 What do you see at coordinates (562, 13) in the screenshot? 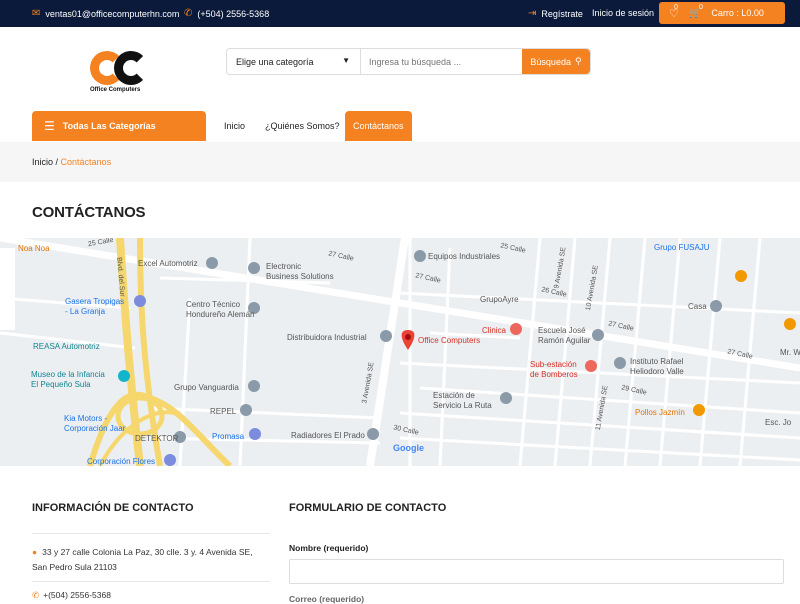
I see `register-label: Regístrate` at bounding box center [562, 13].